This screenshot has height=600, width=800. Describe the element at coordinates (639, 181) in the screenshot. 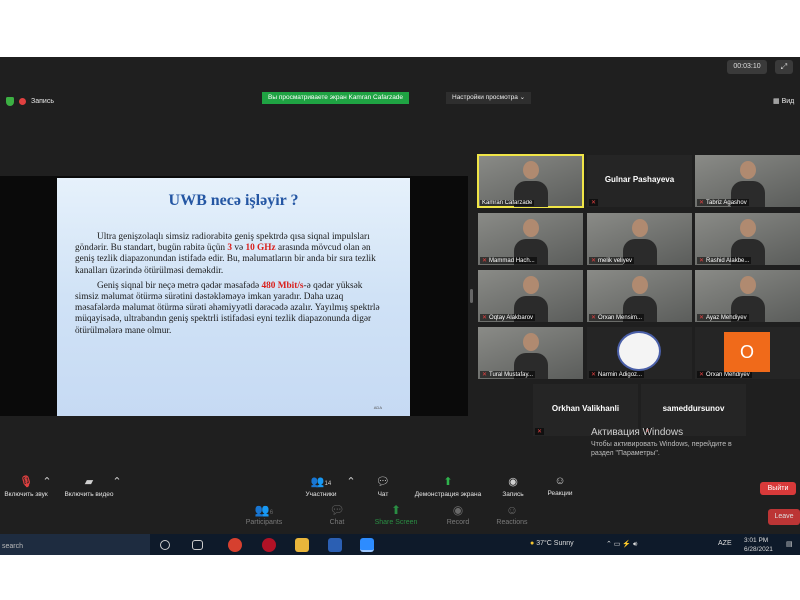

I see `participant-tile: Gulnar Pashayeva ✕` at that location.